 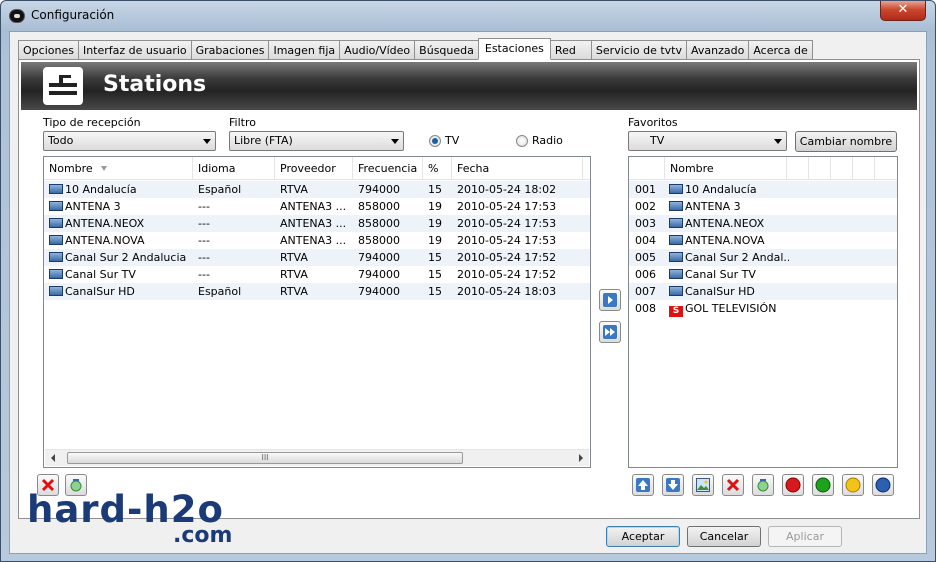 What do you see at coordinates (643, 536) in the screenshot?
I see `ok-button: Aceptar` at bounding box center [643, 536].